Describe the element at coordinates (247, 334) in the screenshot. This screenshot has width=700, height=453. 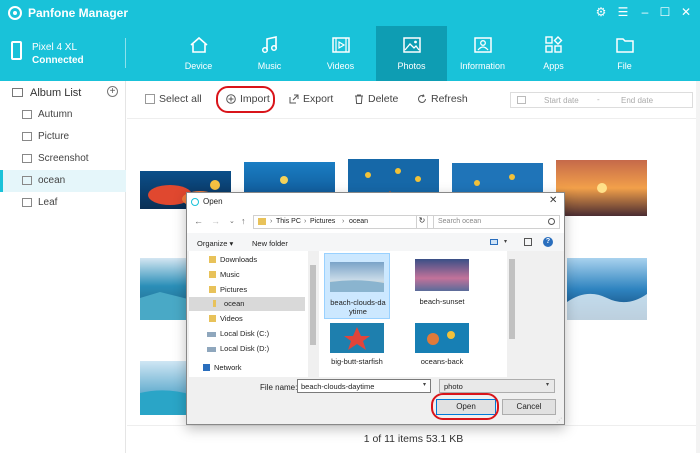
I see `nav-item-local-disk-c: Local Disk (C:)` at that location.